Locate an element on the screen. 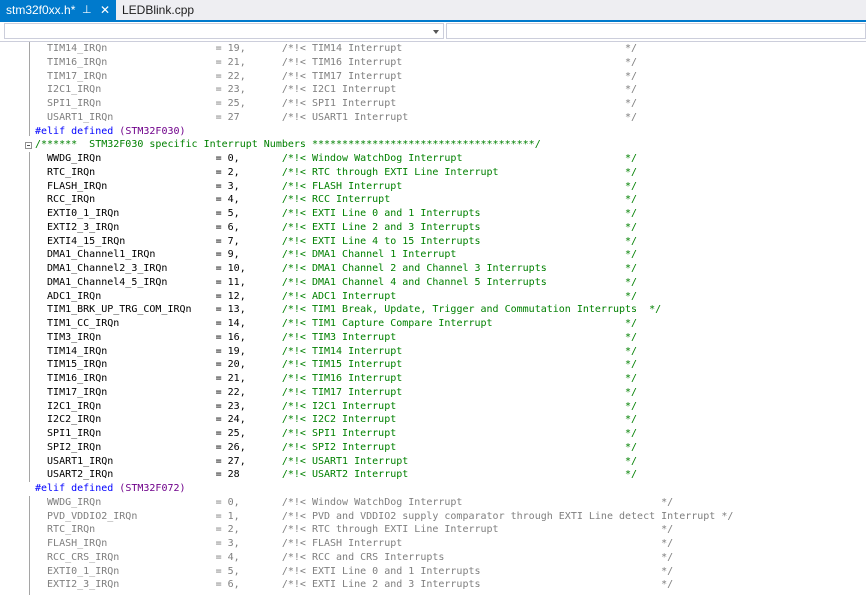 This screenshot has height=595, width=866. code-text: DMA1_Channel1_IRQn = 9, is located at coordinates (158, 255).